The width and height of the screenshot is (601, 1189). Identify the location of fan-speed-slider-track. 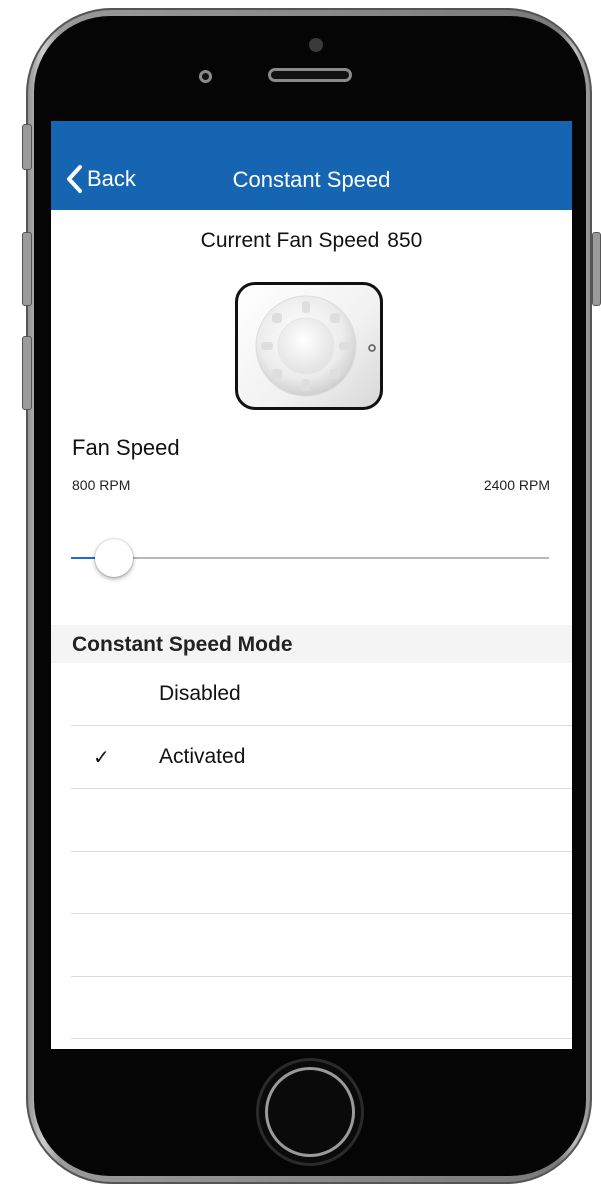
(310, 558).